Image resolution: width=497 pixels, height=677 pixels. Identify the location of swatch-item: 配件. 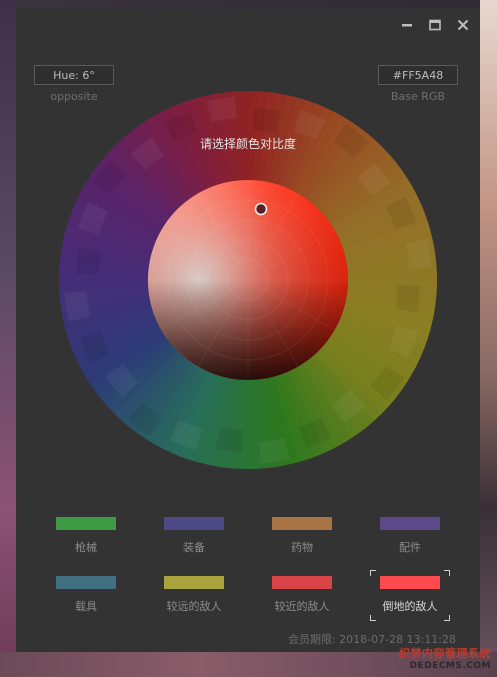
(410, 536).